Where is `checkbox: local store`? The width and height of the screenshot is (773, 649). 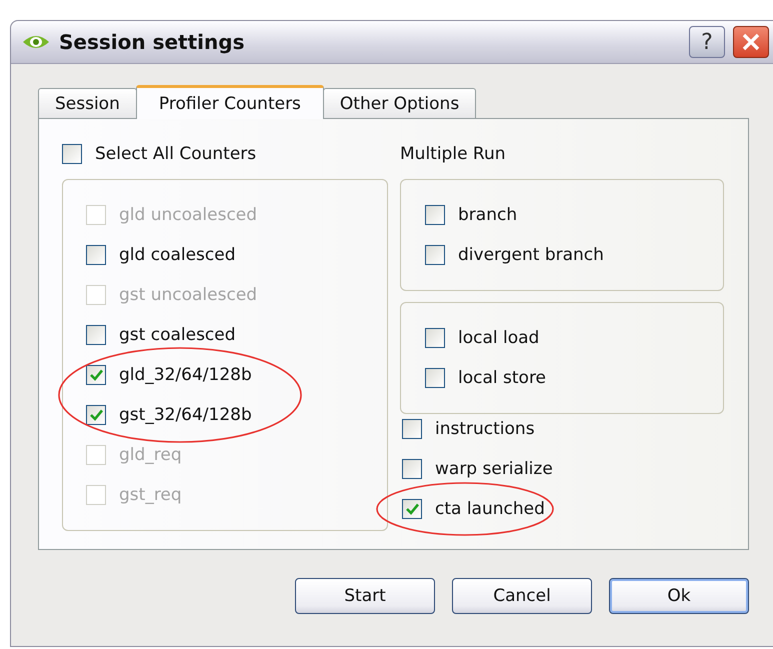
checkbox: local store is located at coordinates (485, 378).